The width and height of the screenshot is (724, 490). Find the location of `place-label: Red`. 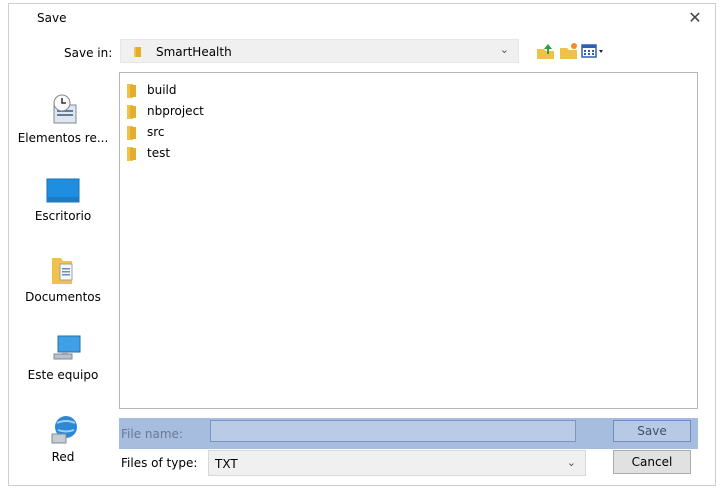

place-label: Red is located at coordinates (63, 457).